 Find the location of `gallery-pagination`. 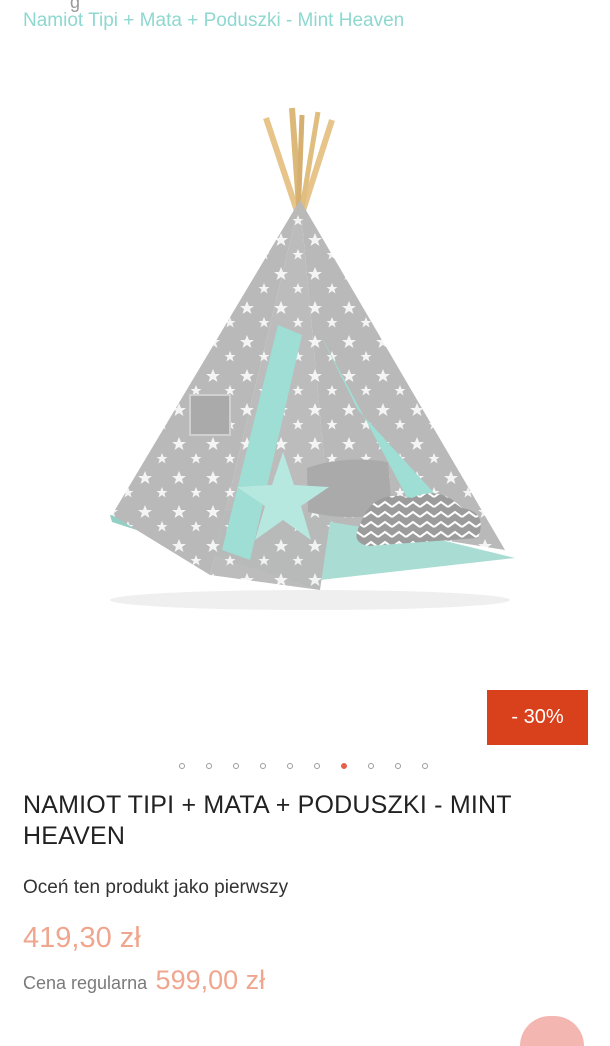

gallery-pagination is located at coordinates (305, 767).